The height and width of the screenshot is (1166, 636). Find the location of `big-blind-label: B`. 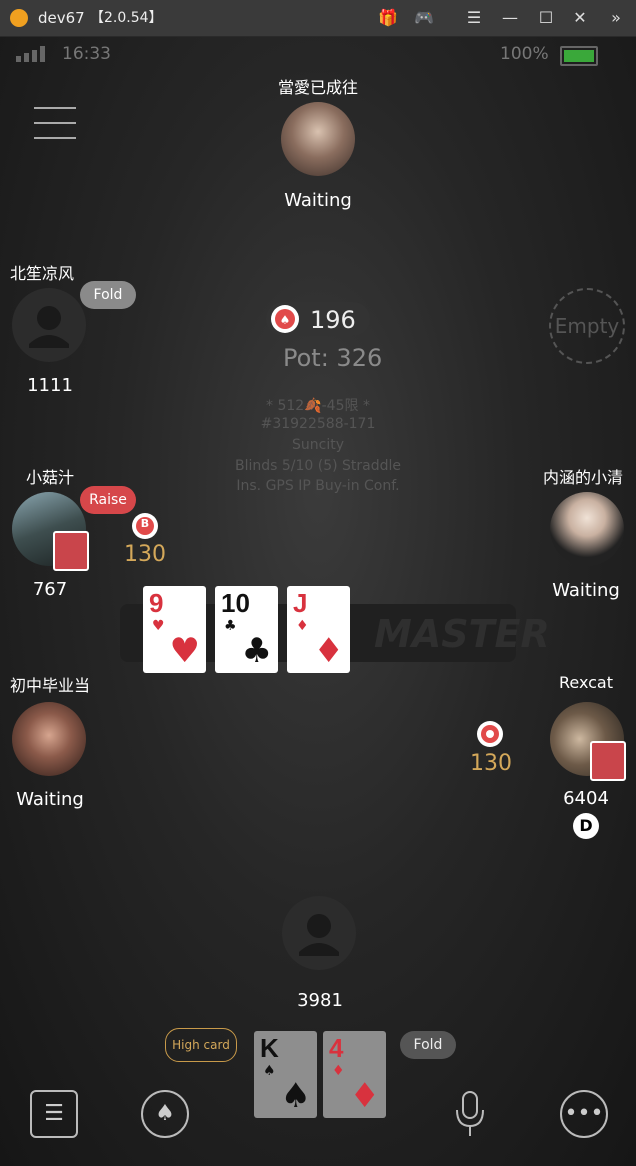

big-blind-label: B is located at coordinates (145, 523).